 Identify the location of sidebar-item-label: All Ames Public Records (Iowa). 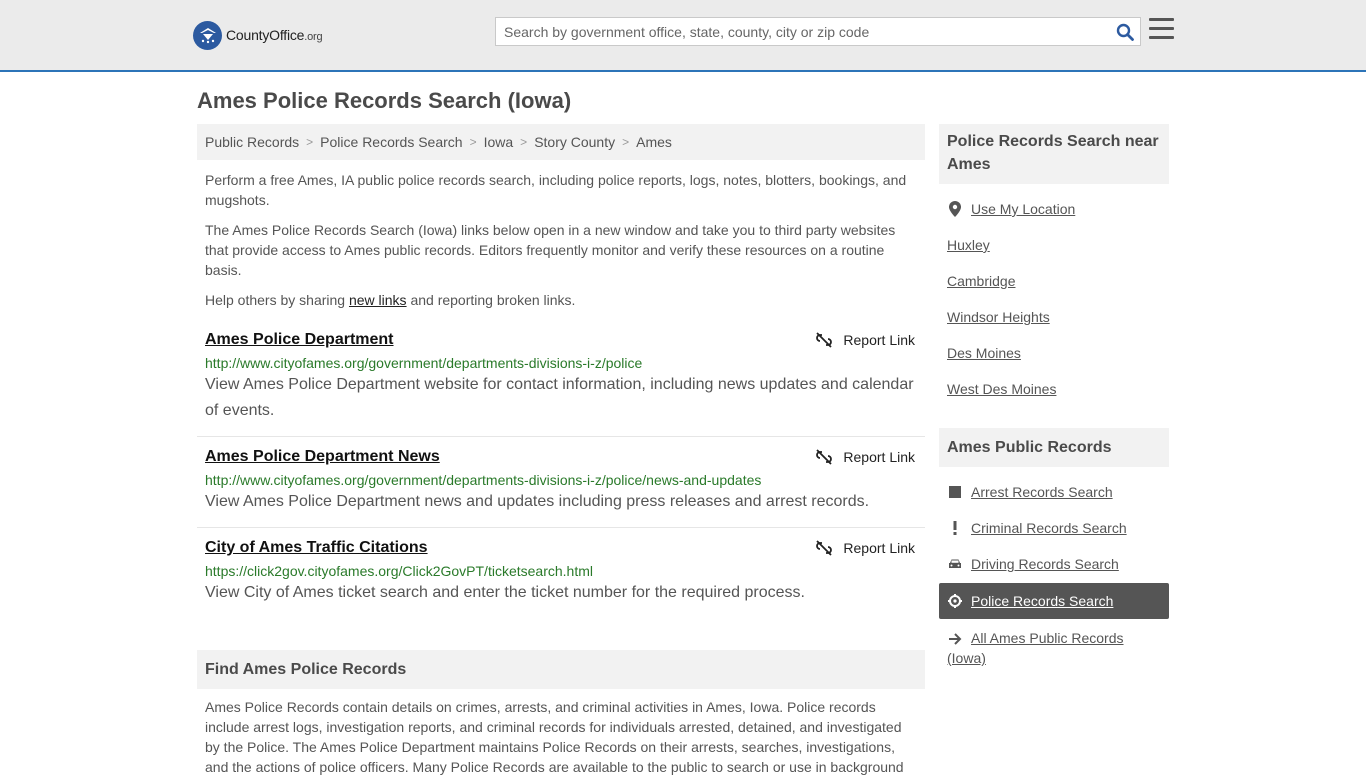
(1035, 648).